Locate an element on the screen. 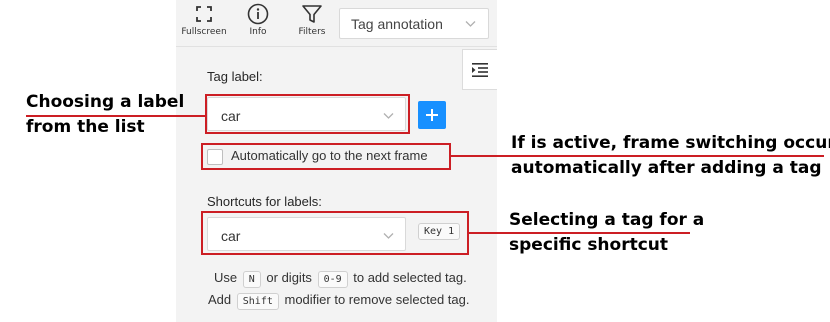  chevron-down-icon is located at coordinates (470, 24).